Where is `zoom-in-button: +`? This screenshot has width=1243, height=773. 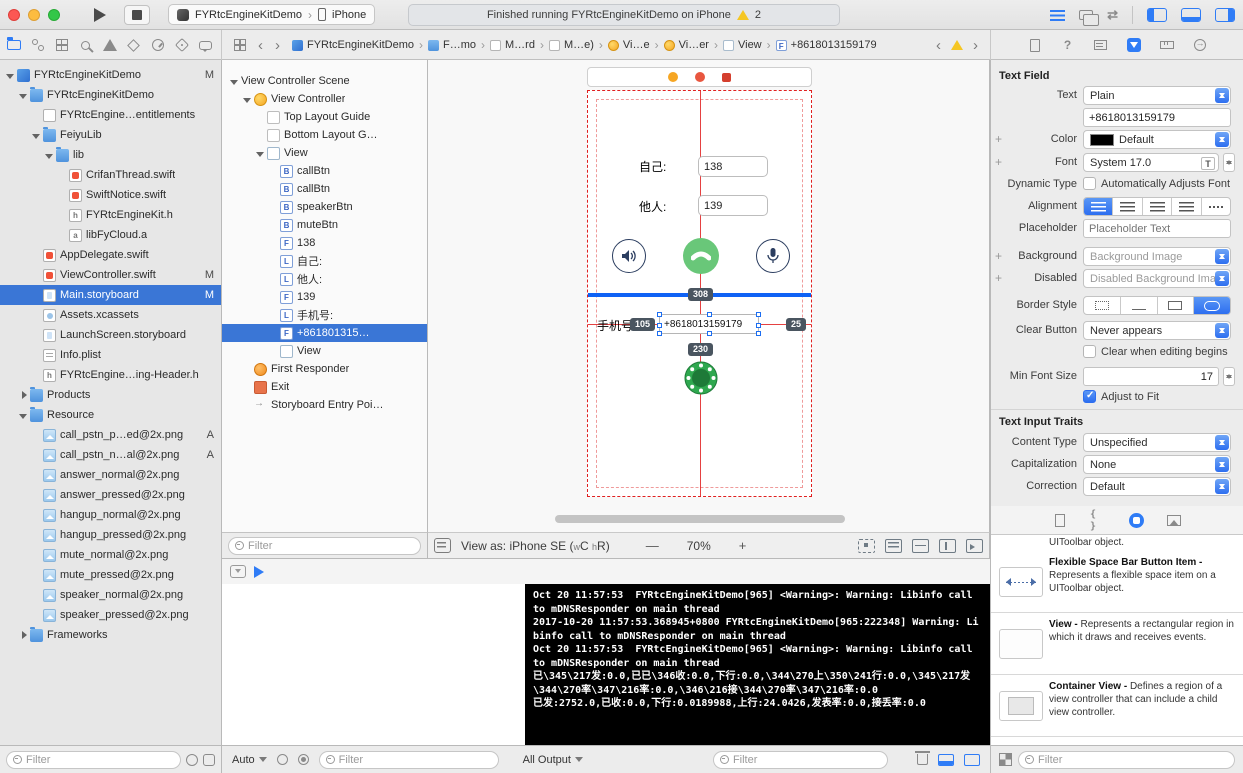
zoom-in-button: + is located at coordinates (743, 545).